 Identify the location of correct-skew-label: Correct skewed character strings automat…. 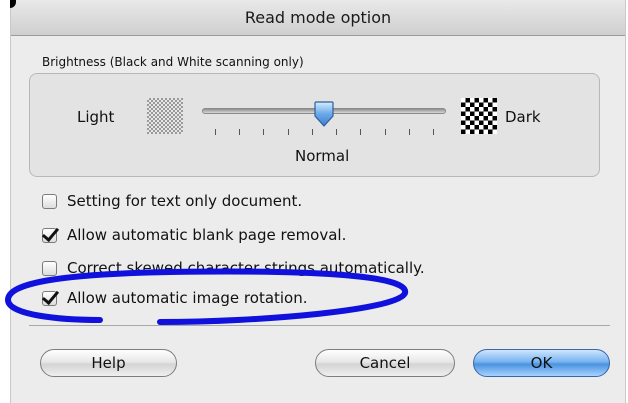
(246, 268).